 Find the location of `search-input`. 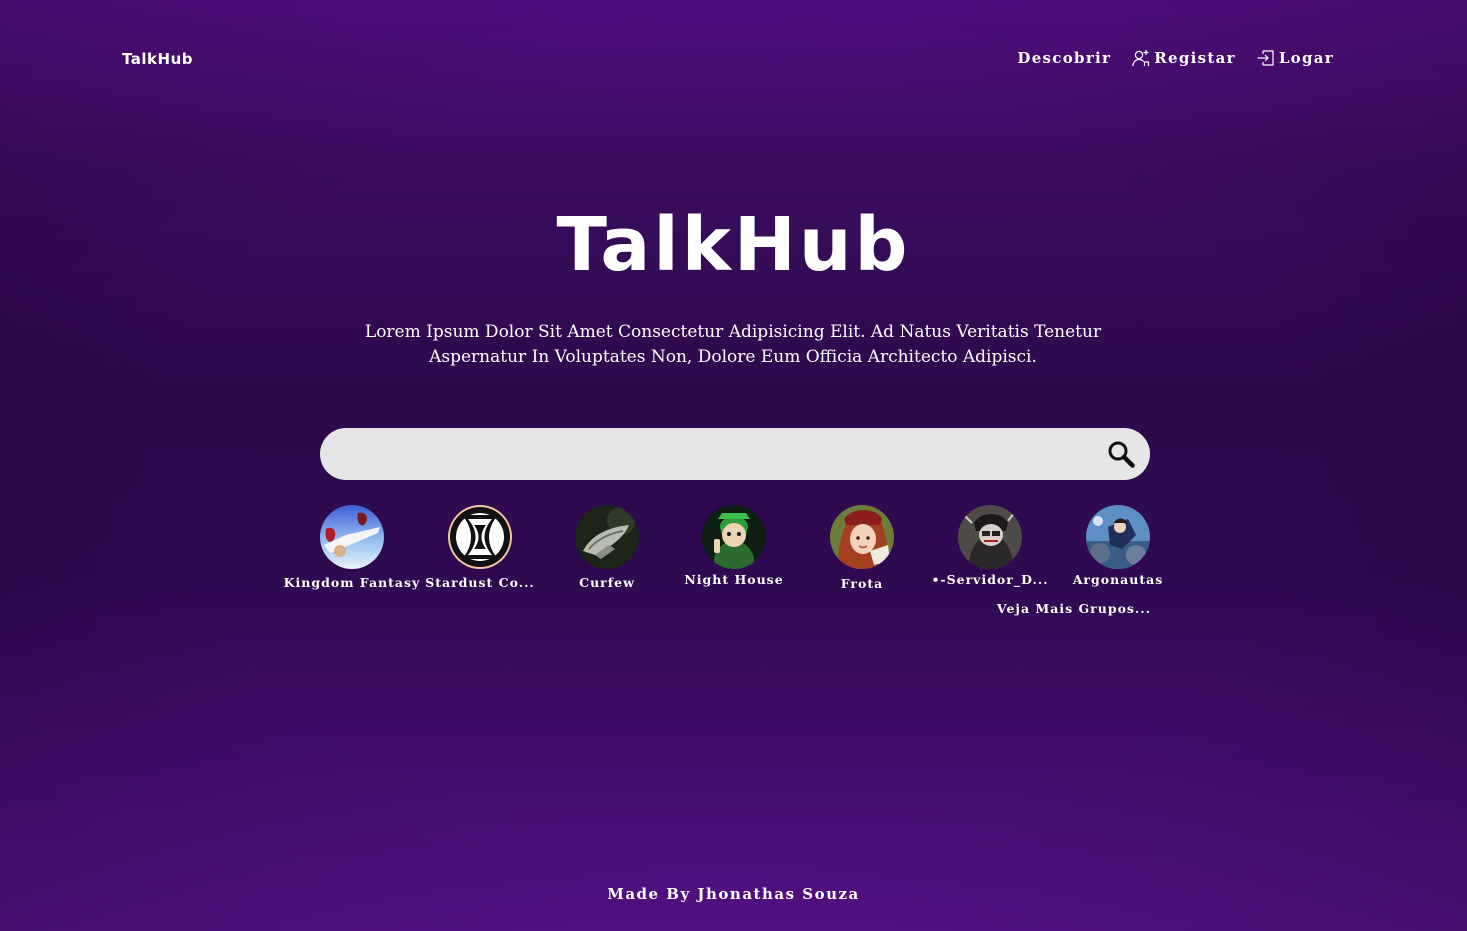

search-input is located at coordinates (716, 455).